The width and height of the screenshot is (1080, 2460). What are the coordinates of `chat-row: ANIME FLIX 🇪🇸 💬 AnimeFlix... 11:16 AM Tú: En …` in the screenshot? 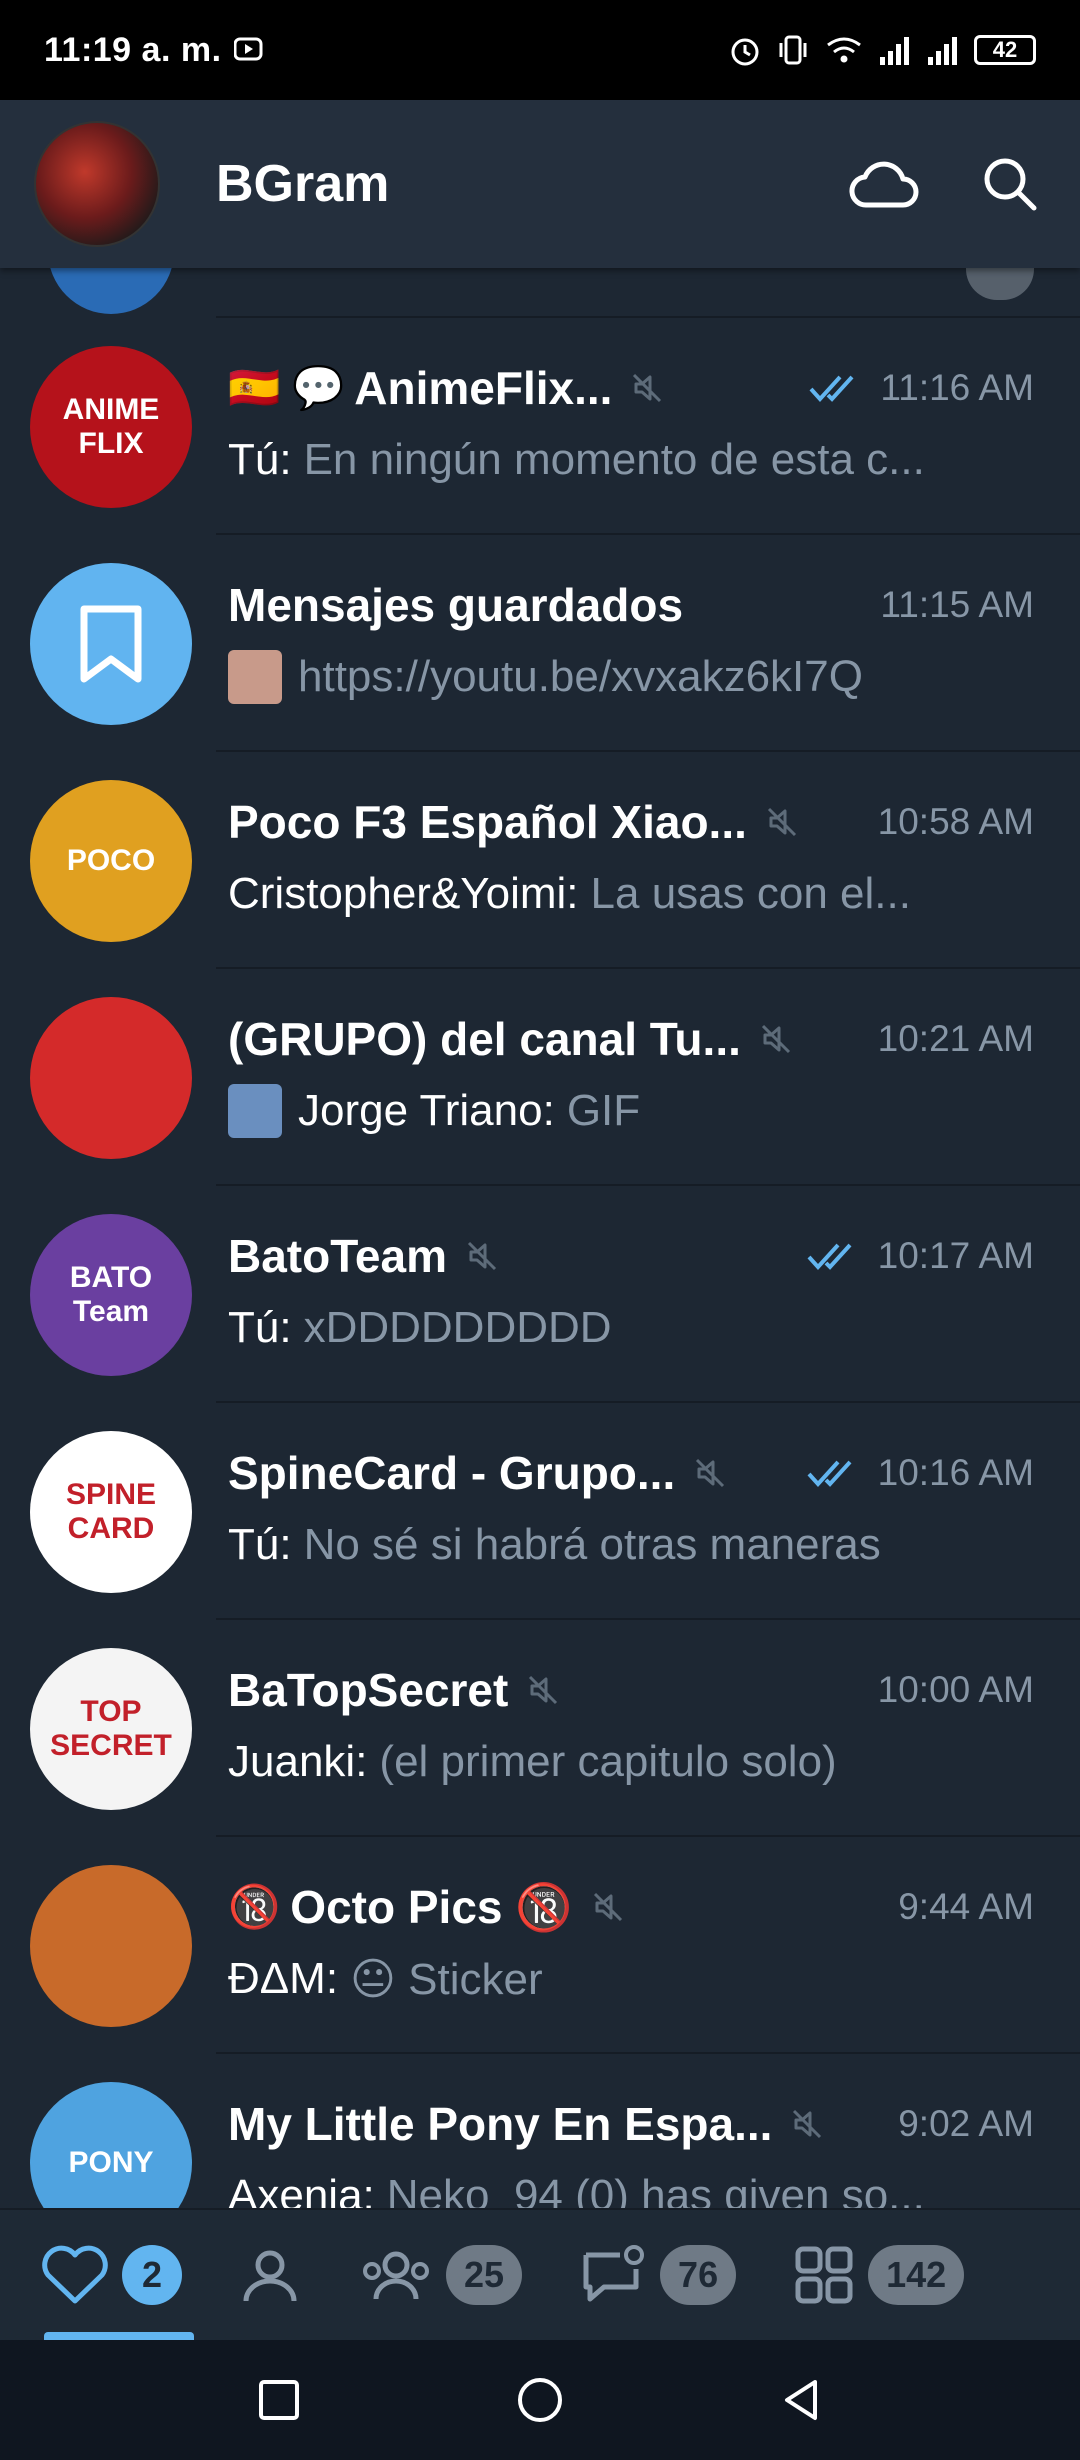 It's located at (540, 426).